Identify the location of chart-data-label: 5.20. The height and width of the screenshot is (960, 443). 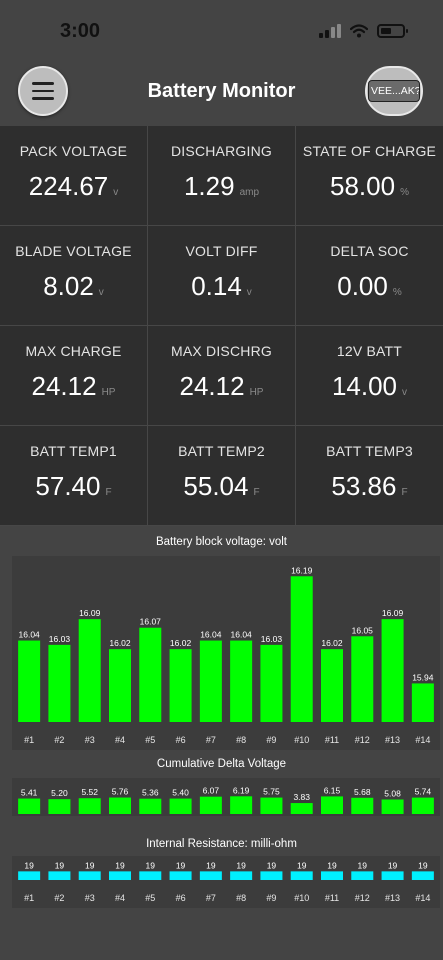
(59, 793).